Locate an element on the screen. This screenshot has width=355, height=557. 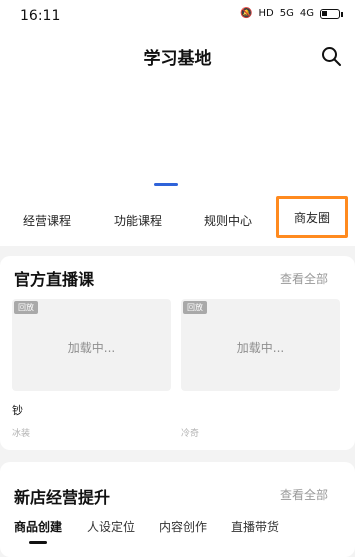
hd-icon: HD is located at coordinates (266, 13).